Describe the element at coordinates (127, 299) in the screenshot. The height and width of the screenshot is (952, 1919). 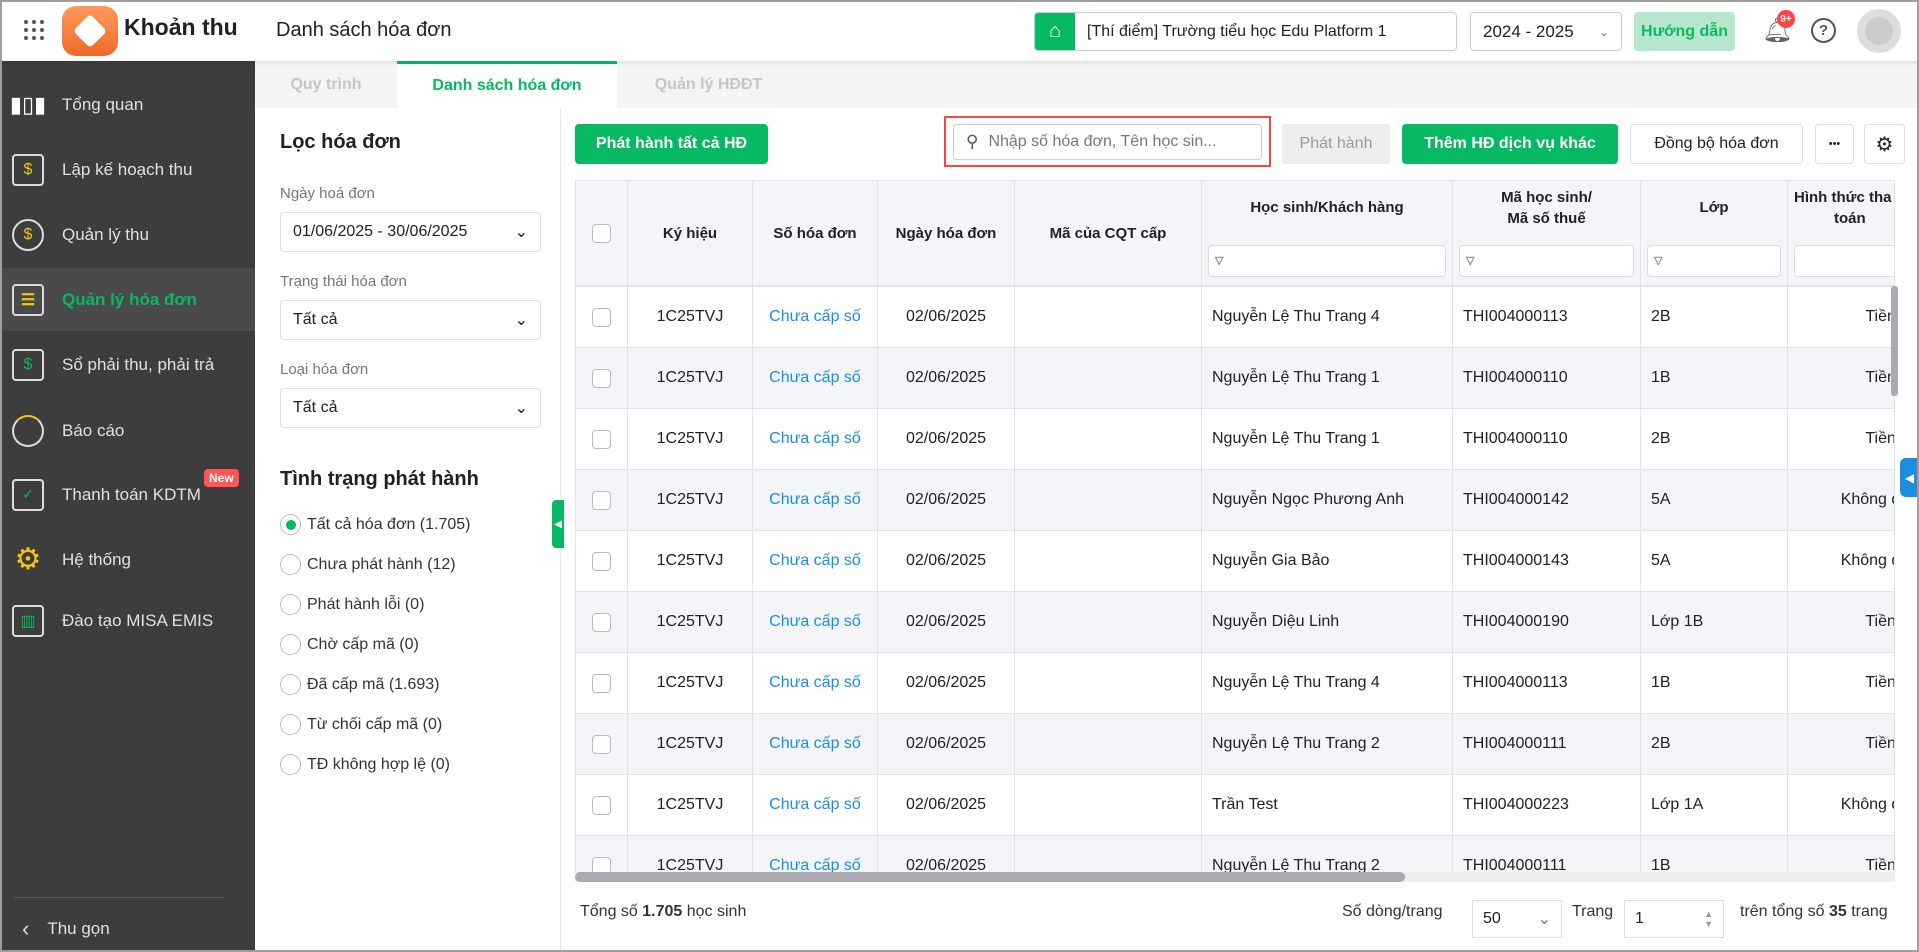
I see `sidebar-item-invoices: ☰ Quản lý hóa đơn` at that location.